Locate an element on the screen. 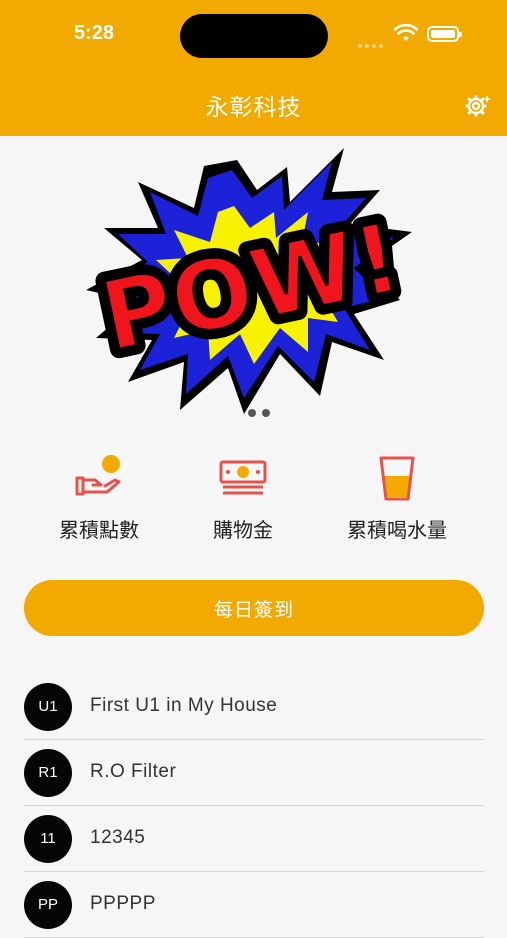 This screenshot has width=507, height=938. dynamic-island is located at coordinates (254, 36).